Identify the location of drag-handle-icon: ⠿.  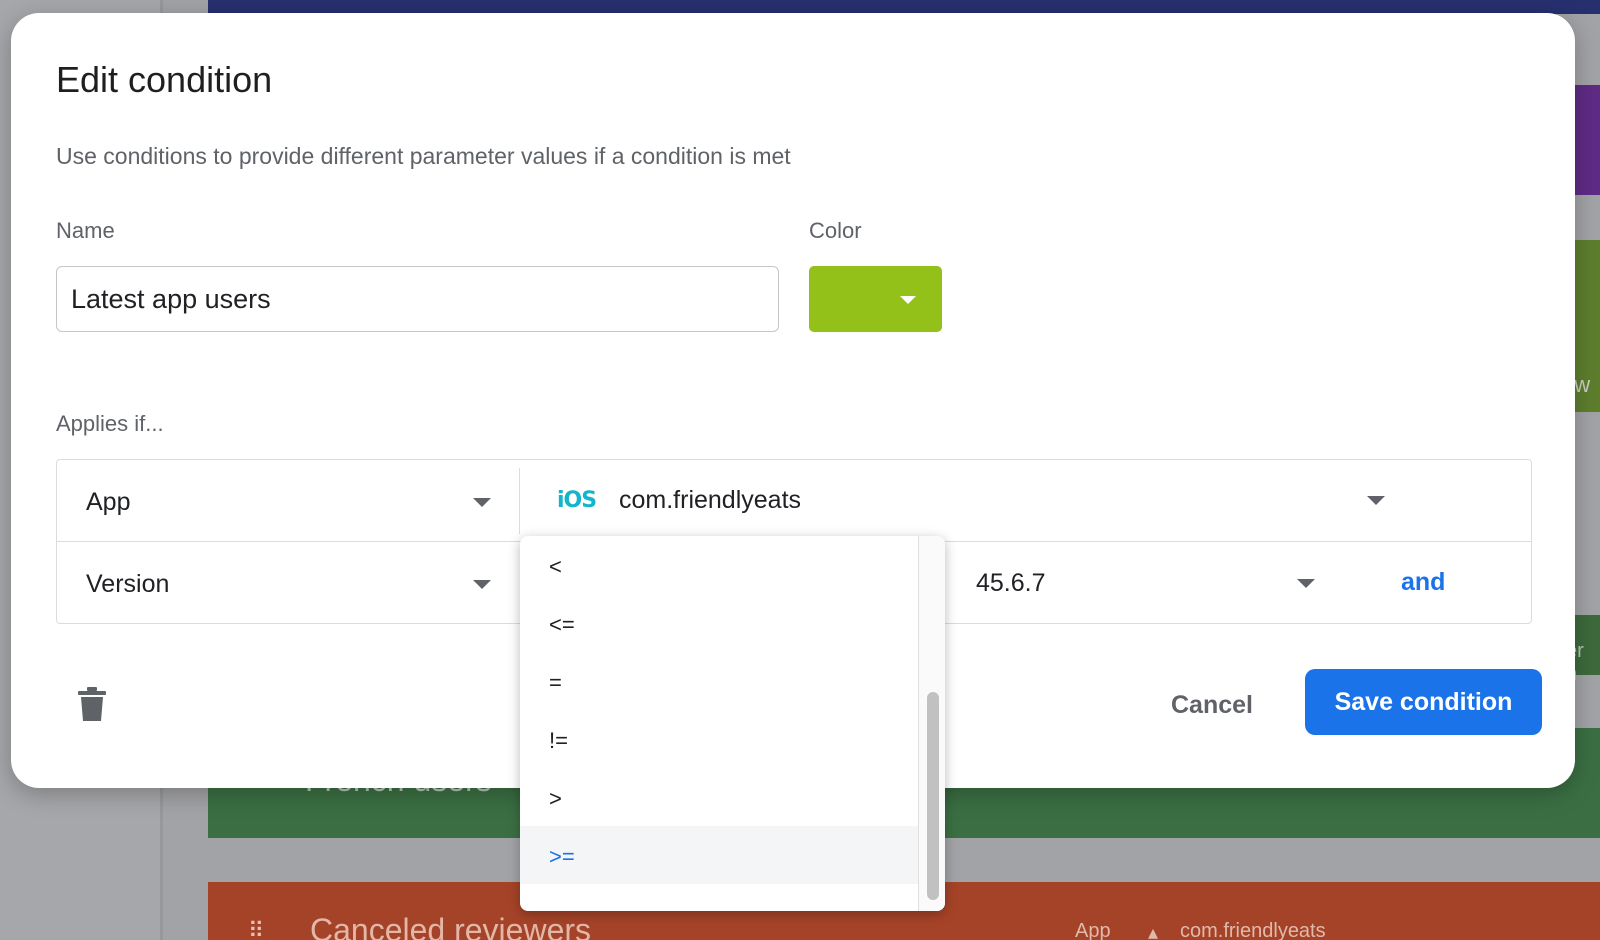
(257, 929).